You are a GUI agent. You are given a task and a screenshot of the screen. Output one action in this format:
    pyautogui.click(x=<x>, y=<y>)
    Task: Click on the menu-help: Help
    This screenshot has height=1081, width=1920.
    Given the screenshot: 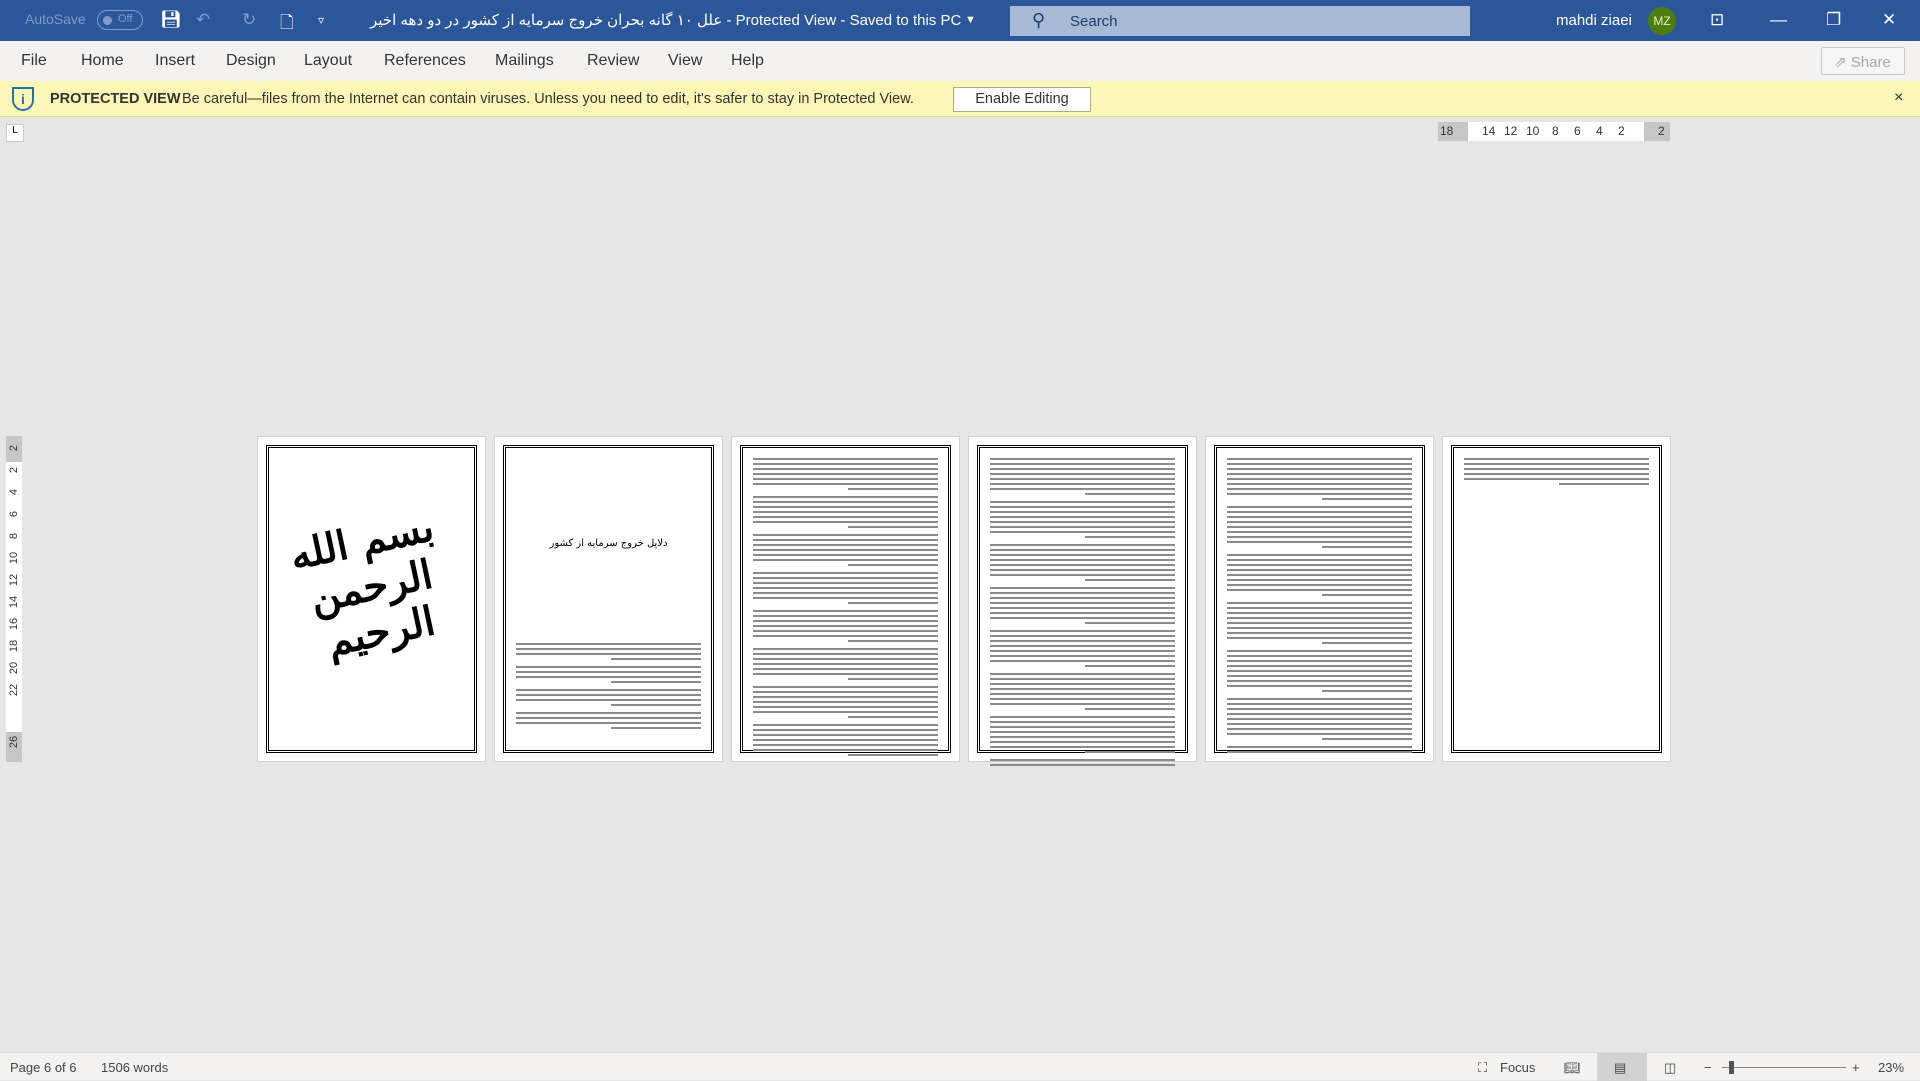 What is the action you would take?
    pyautogui.click(x=747, y=61)
    